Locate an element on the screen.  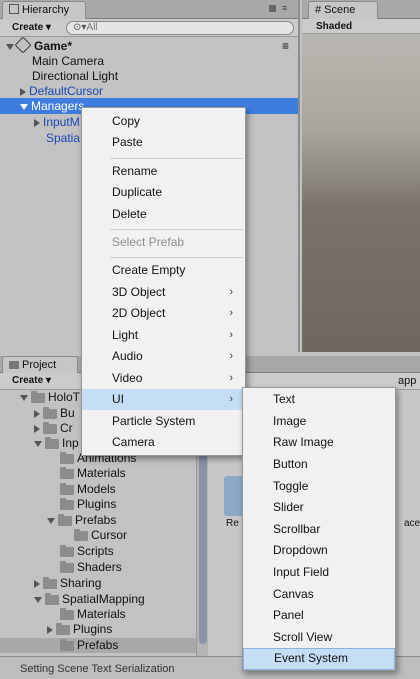
hierarchy-row-default-cursor: DefaultCursor is located at coordinates (149, 91).